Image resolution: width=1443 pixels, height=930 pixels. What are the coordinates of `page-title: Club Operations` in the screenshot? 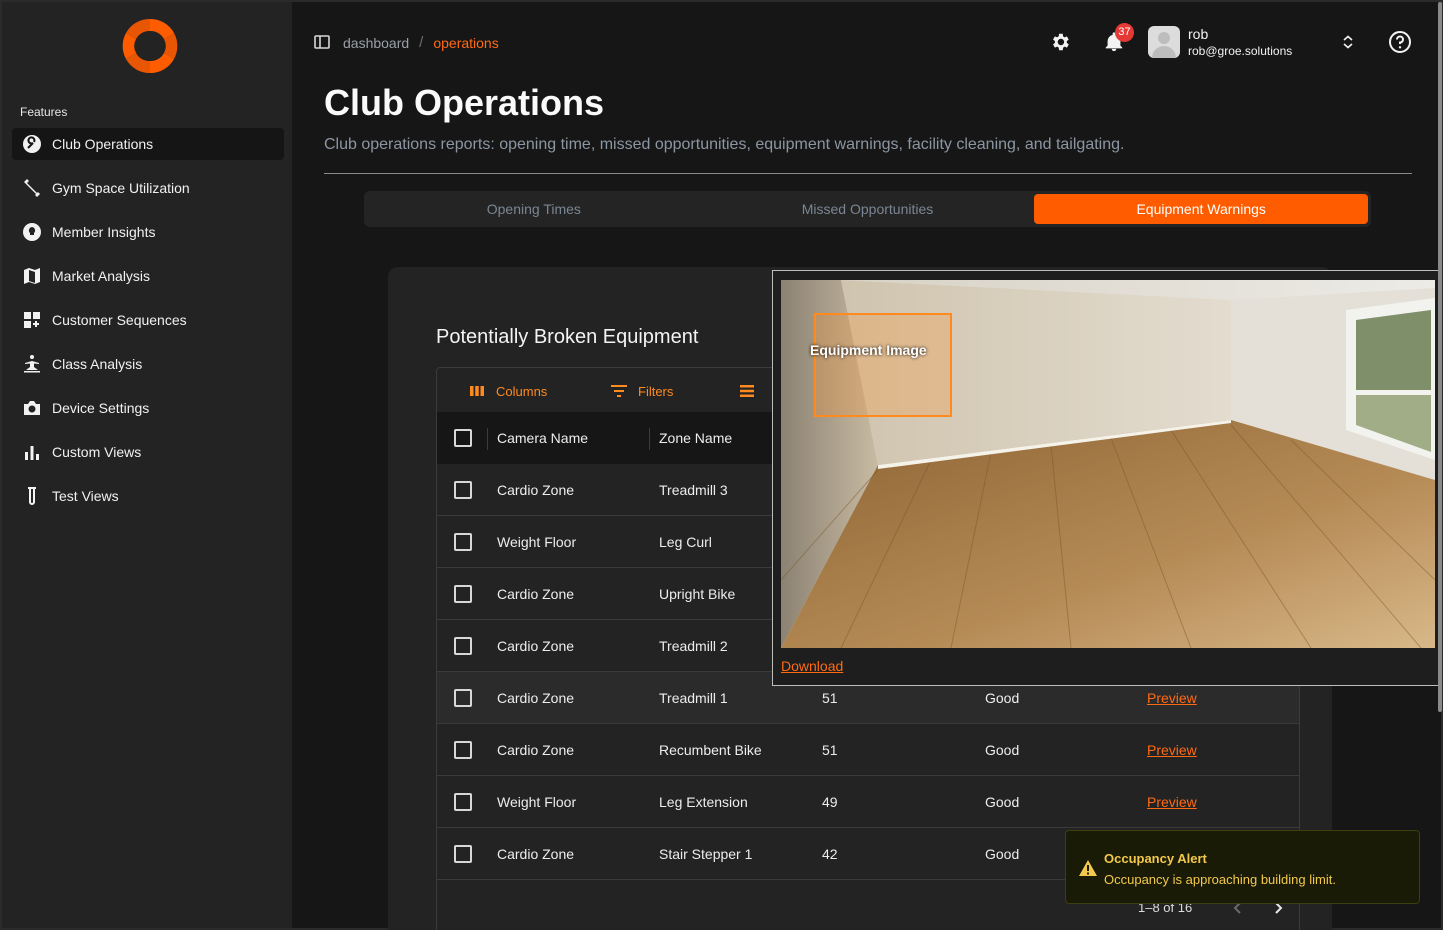 It's located at (464, 102).